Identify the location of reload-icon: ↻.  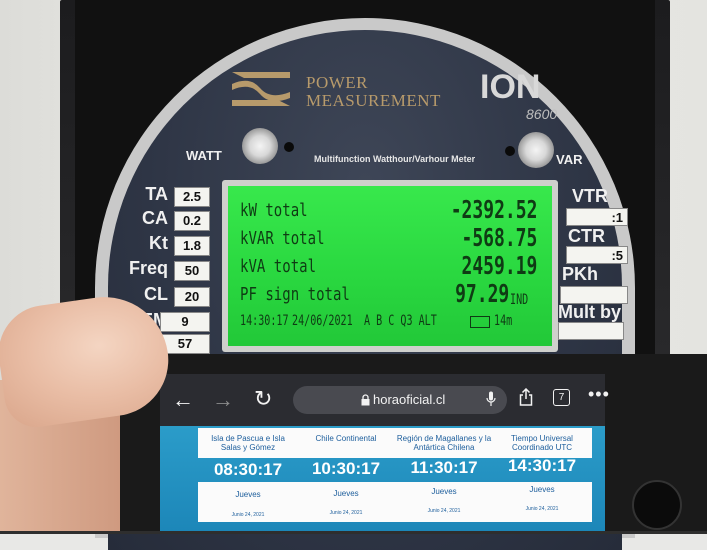
(263, 399).